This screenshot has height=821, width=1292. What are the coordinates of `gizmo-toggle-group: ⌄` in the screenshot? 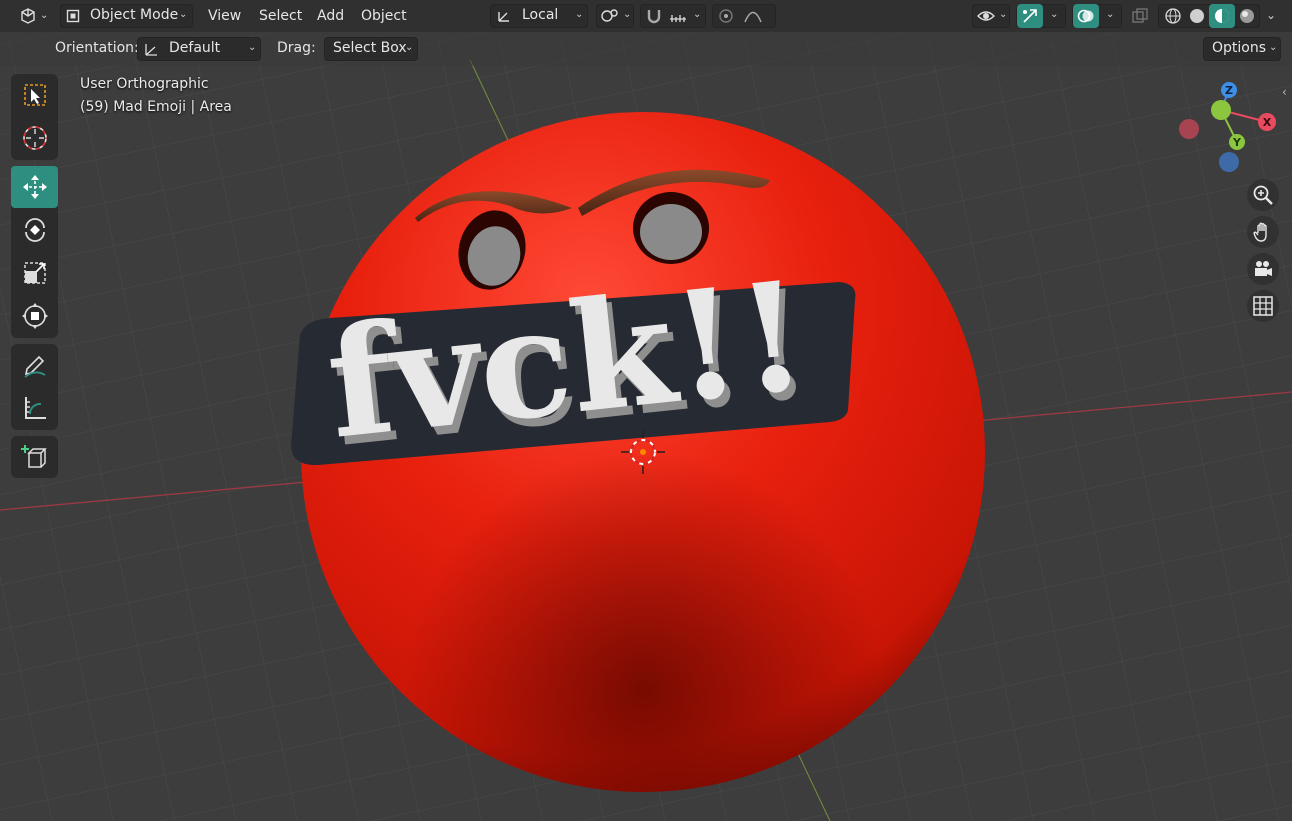 It's located at (1041, 16).